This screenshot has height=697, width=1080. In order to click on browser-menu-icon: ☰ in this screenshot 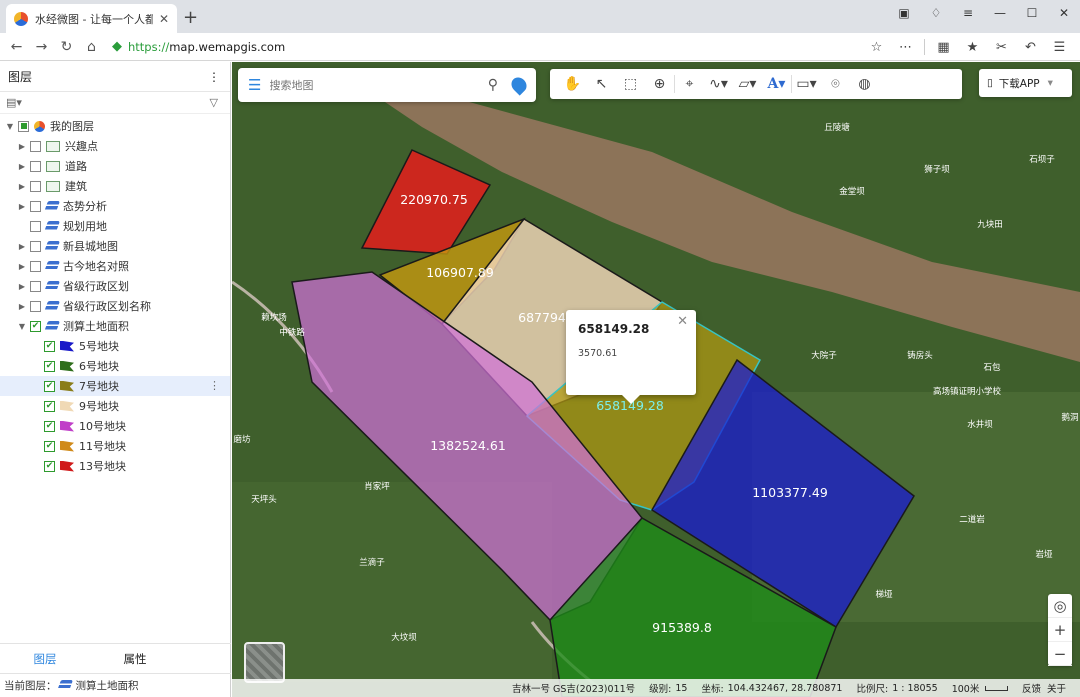, I will do `click(1059, 47)`.